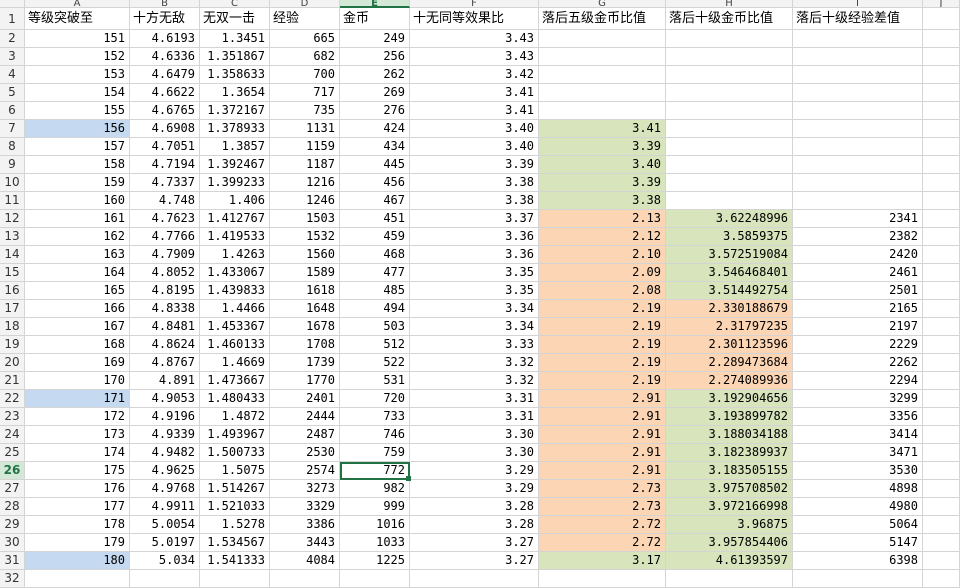  Describe the element at coordinates (305, 363) in the screenshot. I see `cell-D20: 1739` at that location.